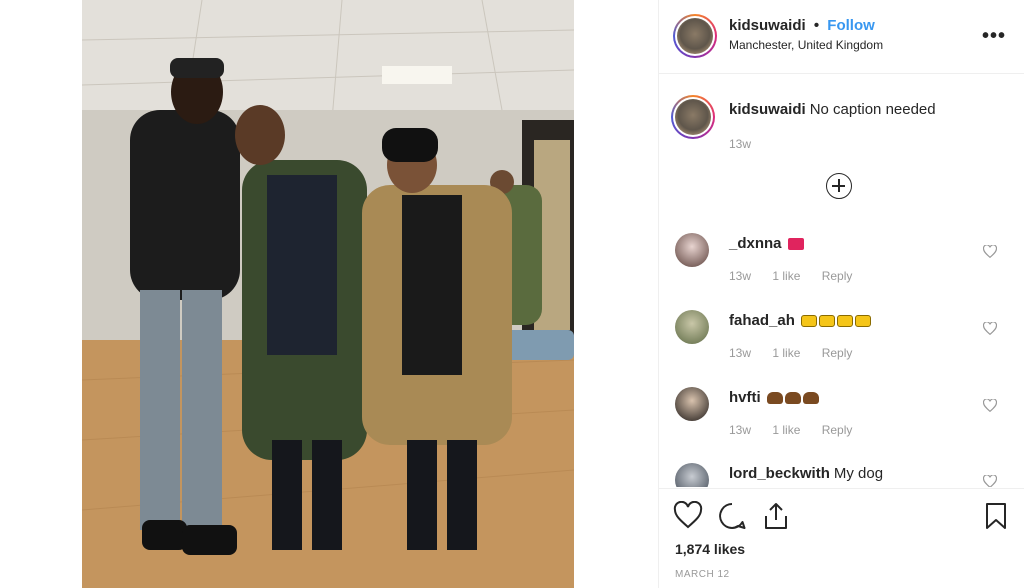 This screenshot has width=1024, height=588. What do you see at coordinates (858, 473) in the screenshot?
I see `comment-text: My dog` at bounding box center [858, 473].